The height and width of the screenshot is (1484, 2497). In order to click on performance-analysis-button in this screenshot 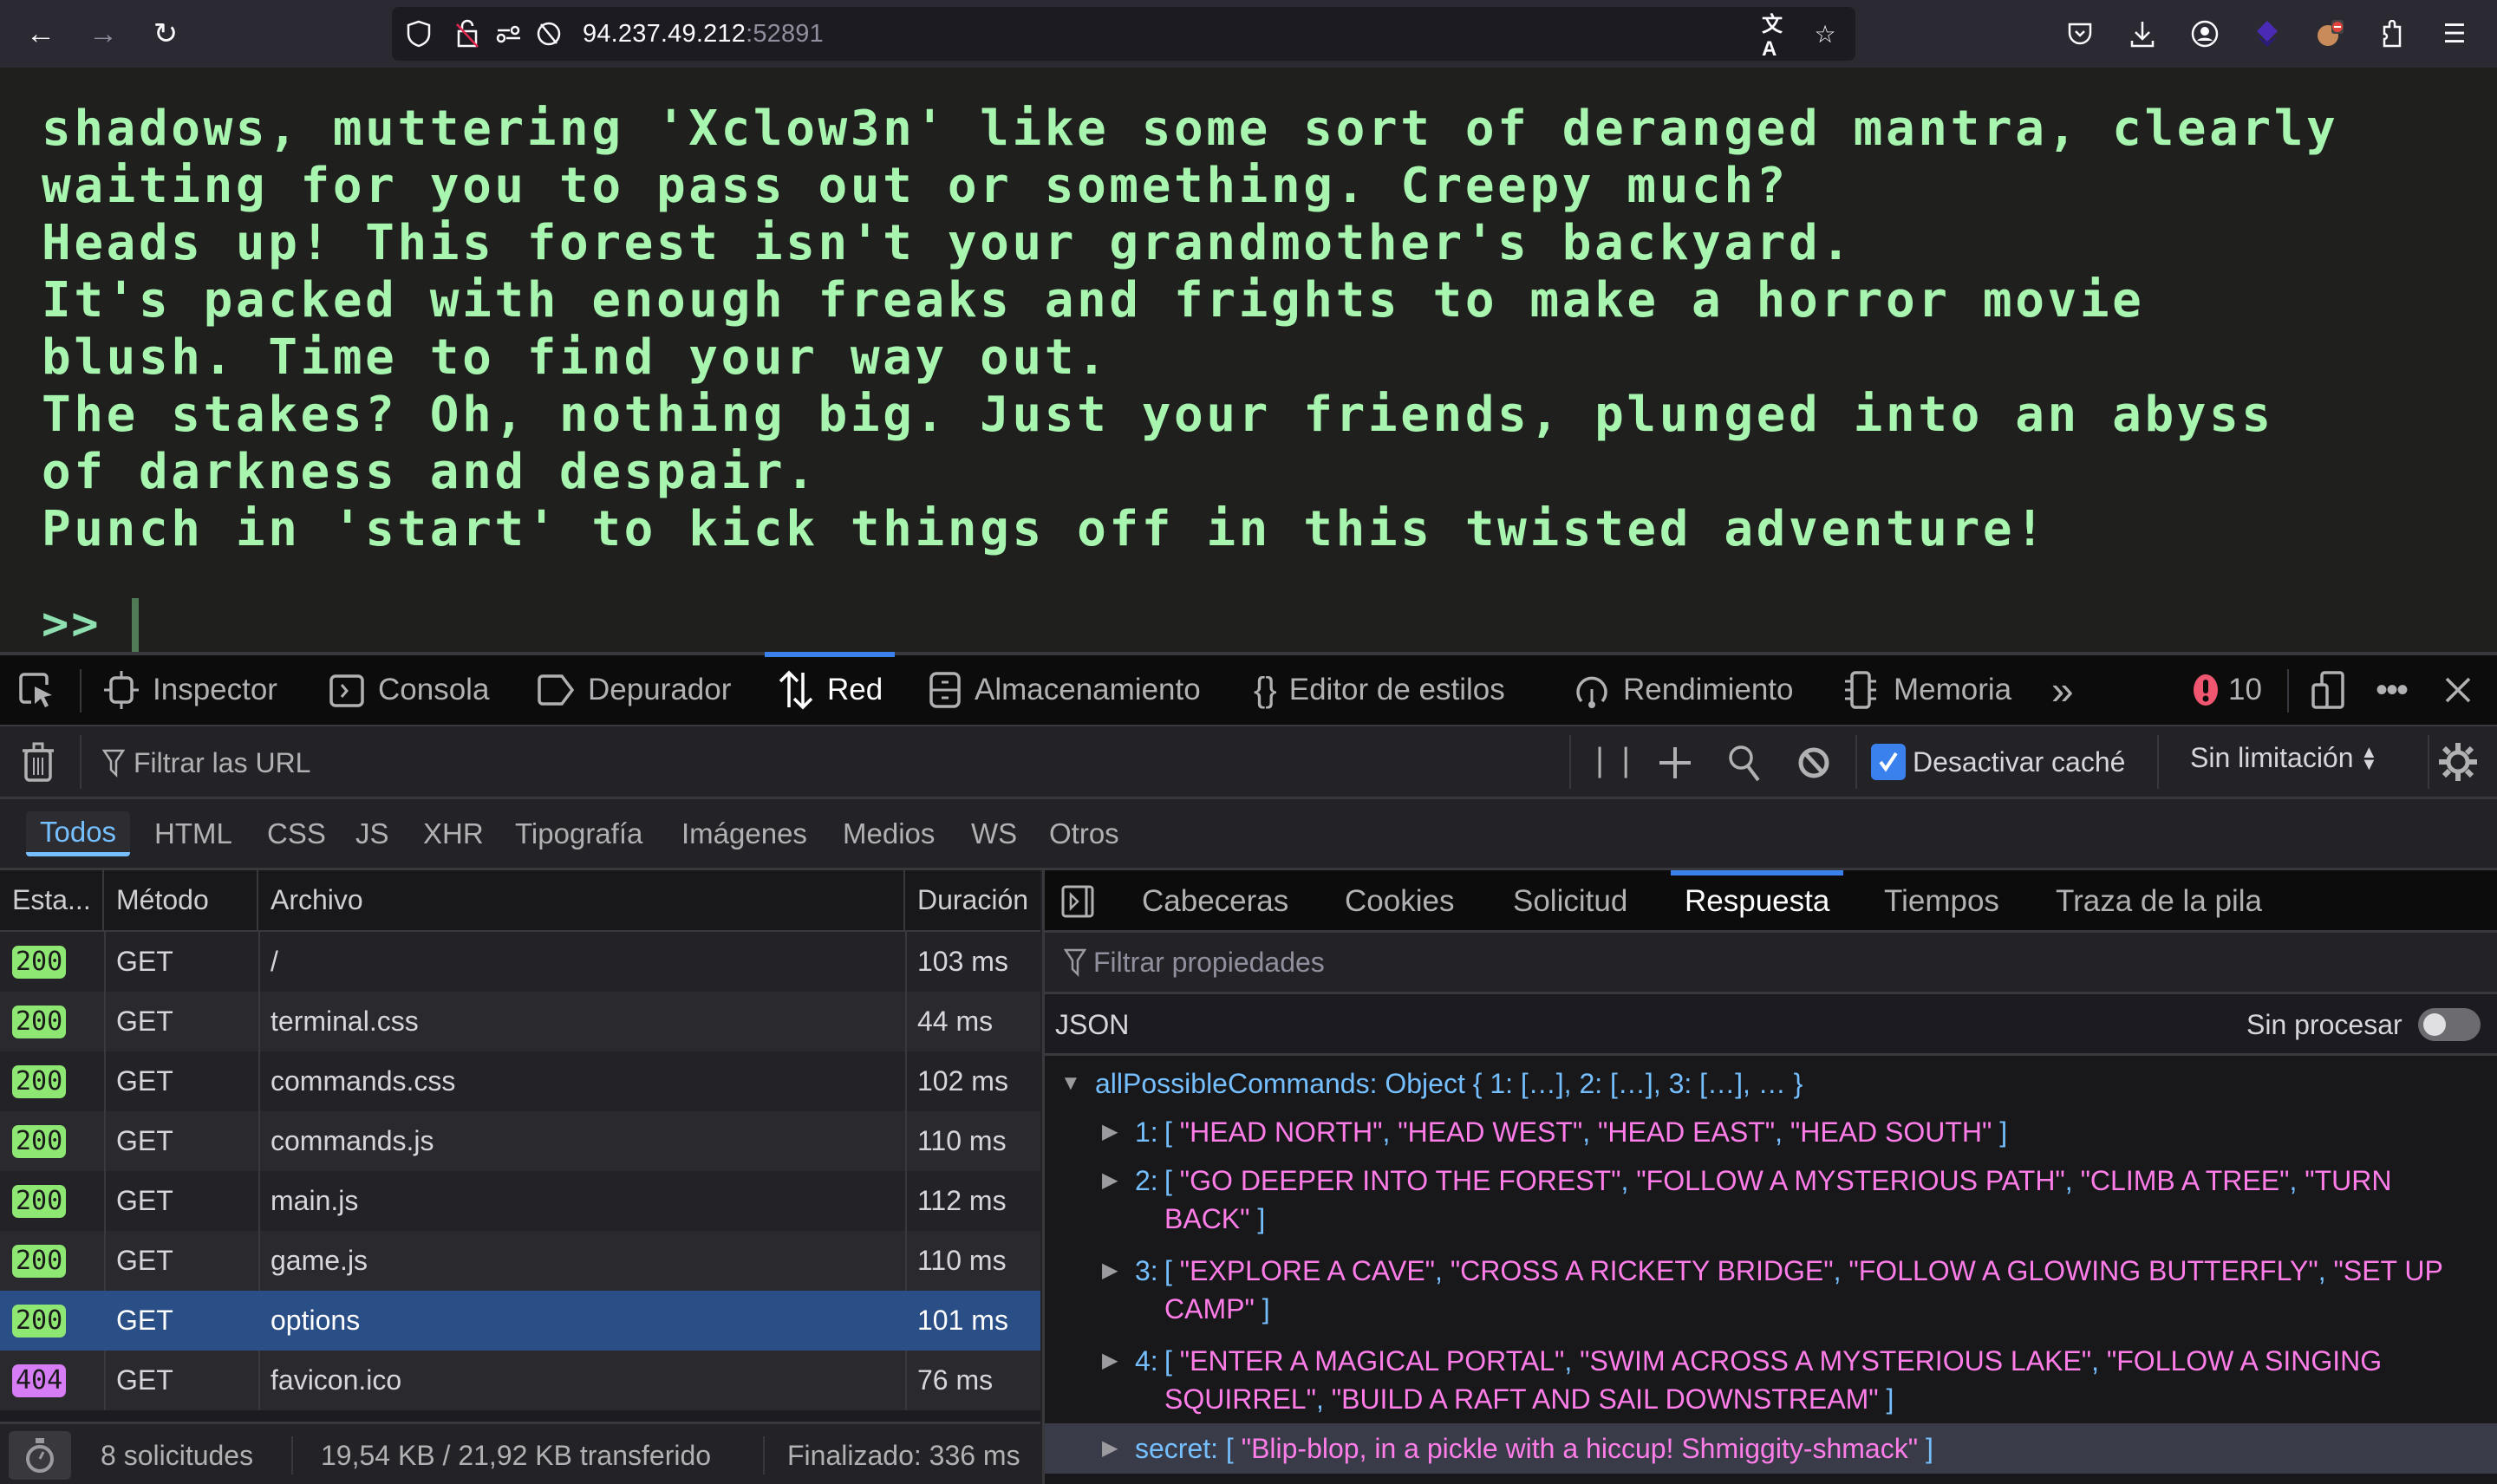, I will do `click(40, 1454)`.